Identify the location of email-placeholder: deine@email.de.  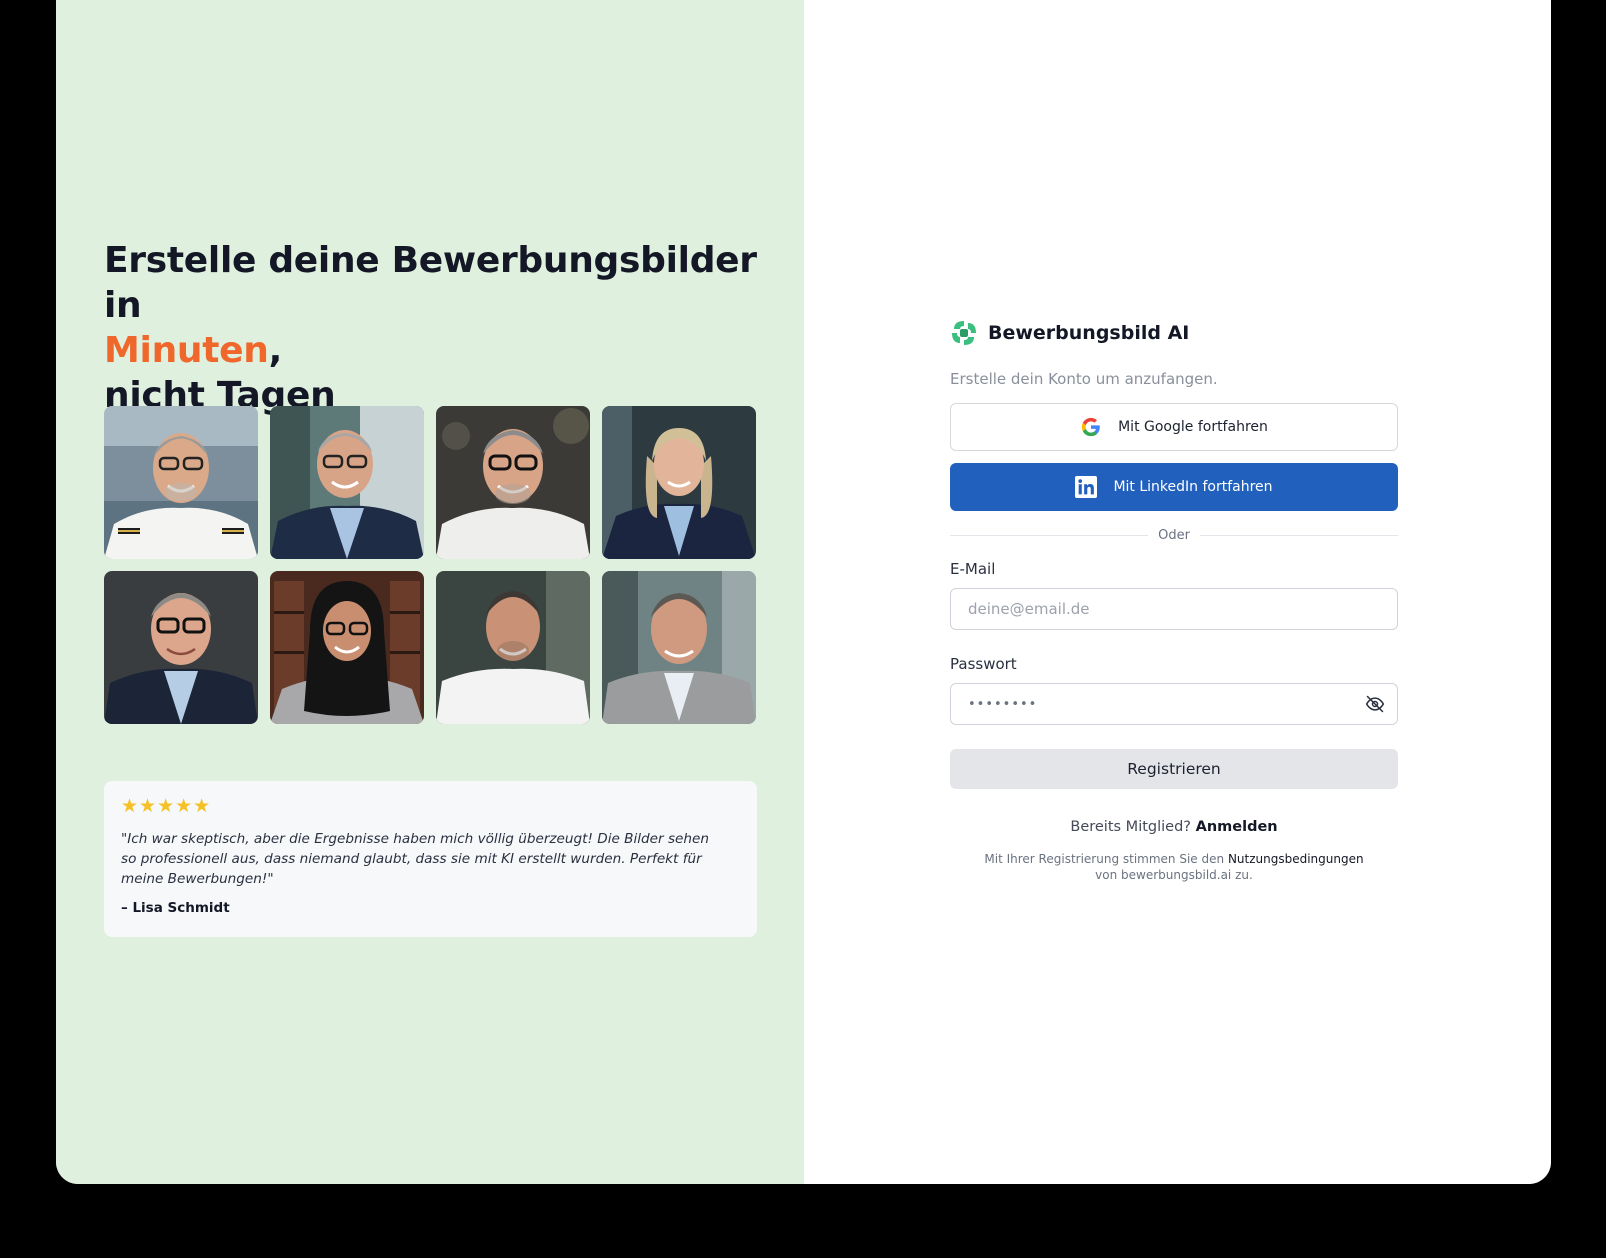
(1029, 609).